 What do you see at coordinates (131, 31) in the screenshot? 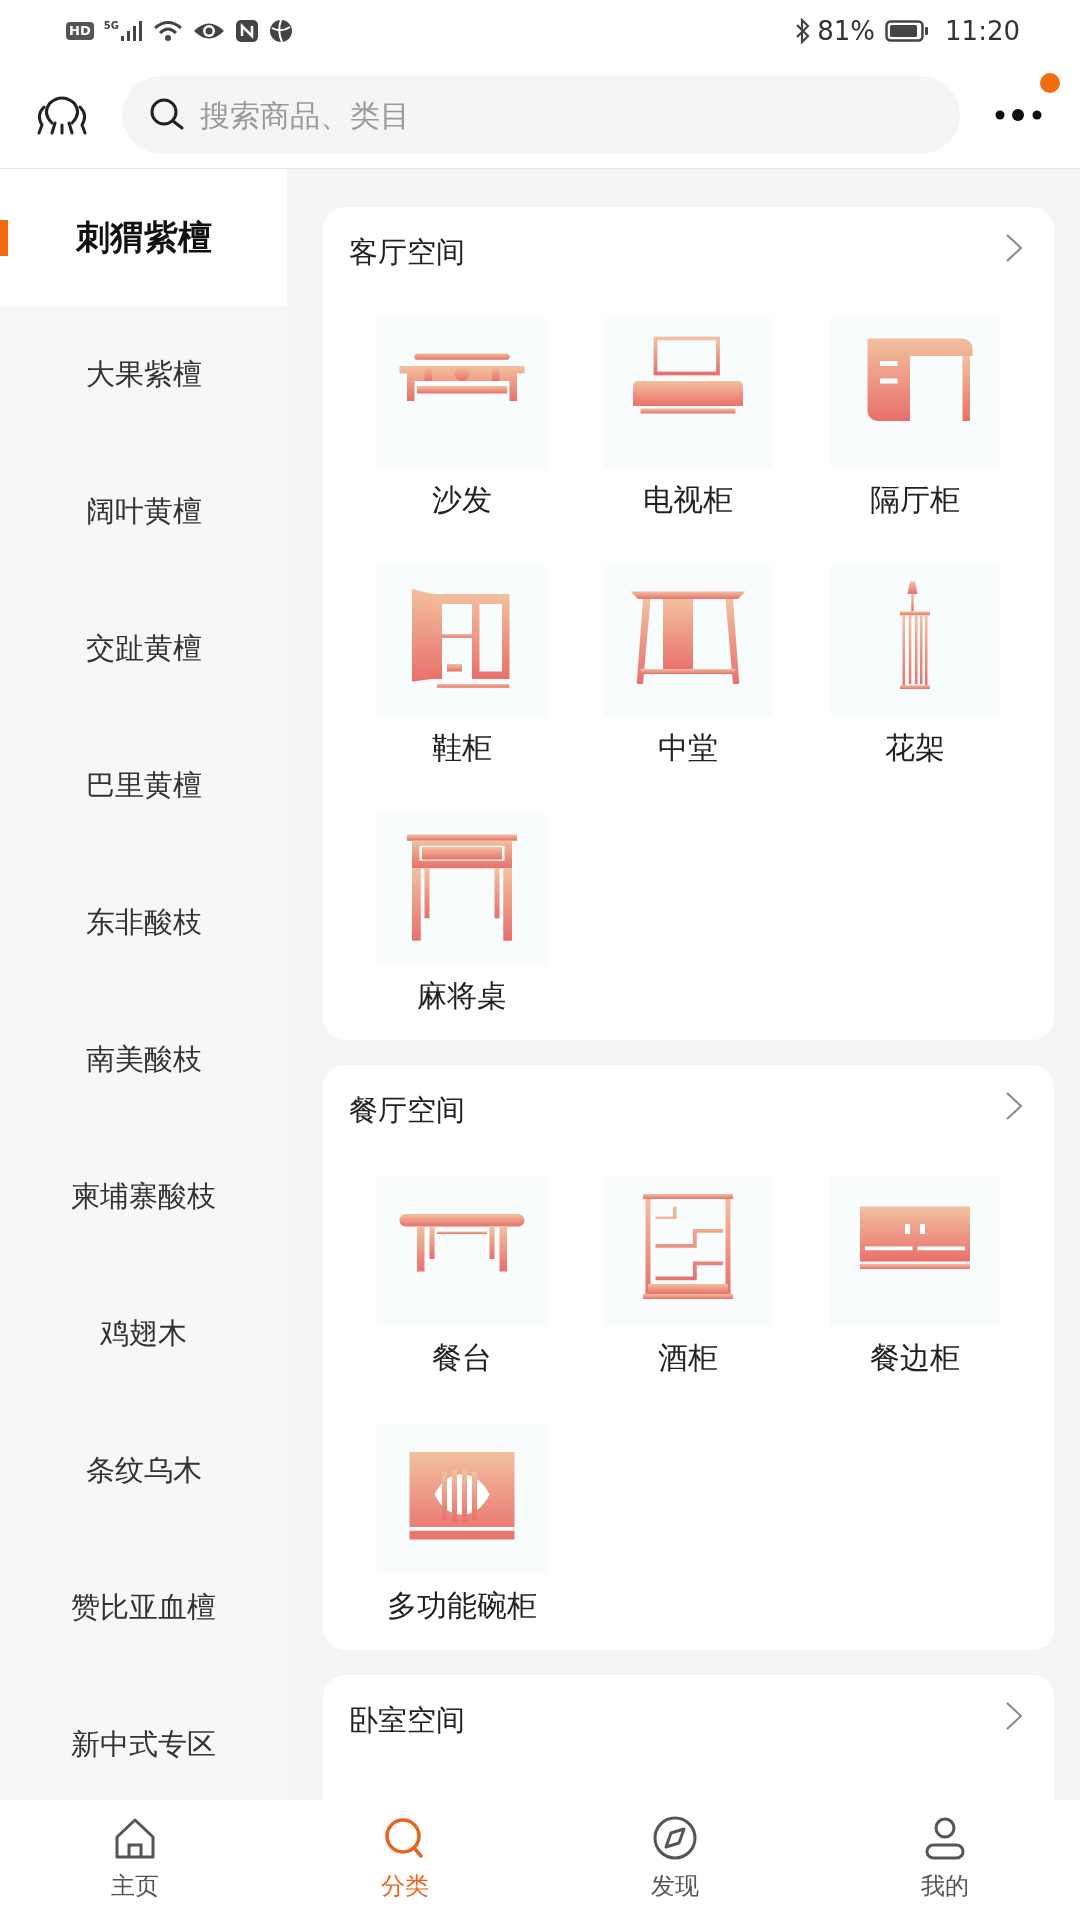
I see `signal-icon` at bounding box center [131, 31].